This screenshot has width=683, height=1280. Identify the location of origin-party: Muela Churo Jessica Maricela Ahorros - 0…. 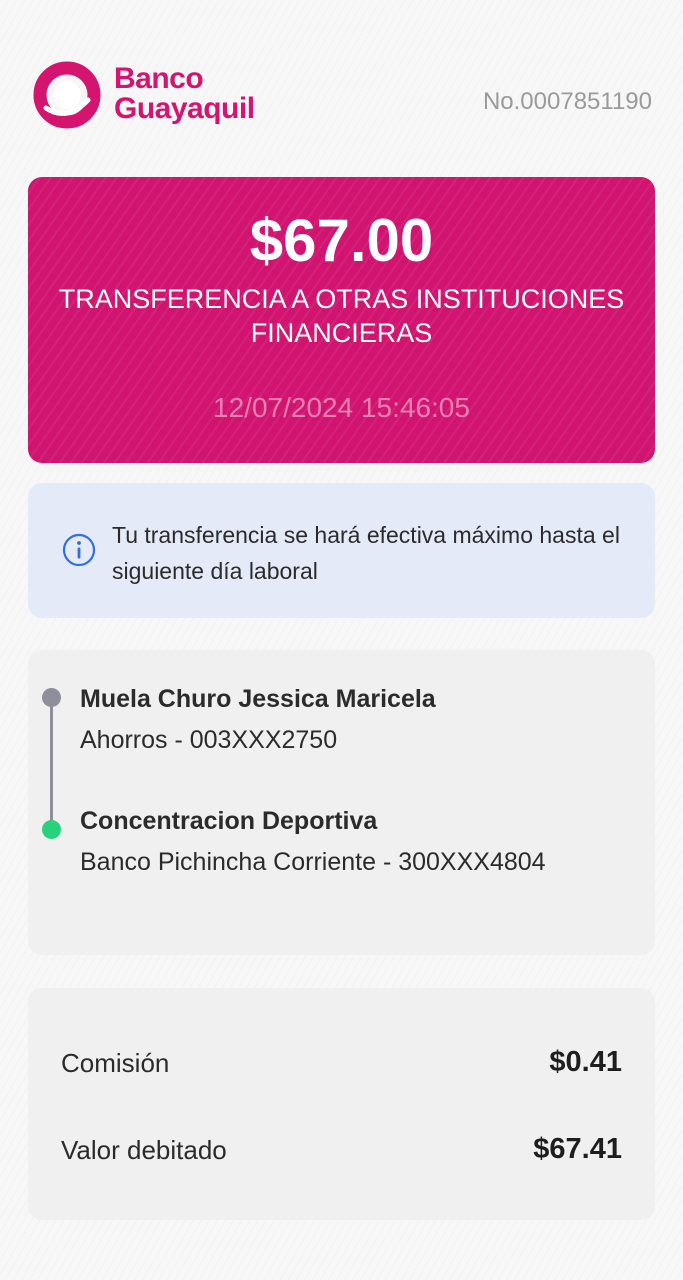
(340, 721).